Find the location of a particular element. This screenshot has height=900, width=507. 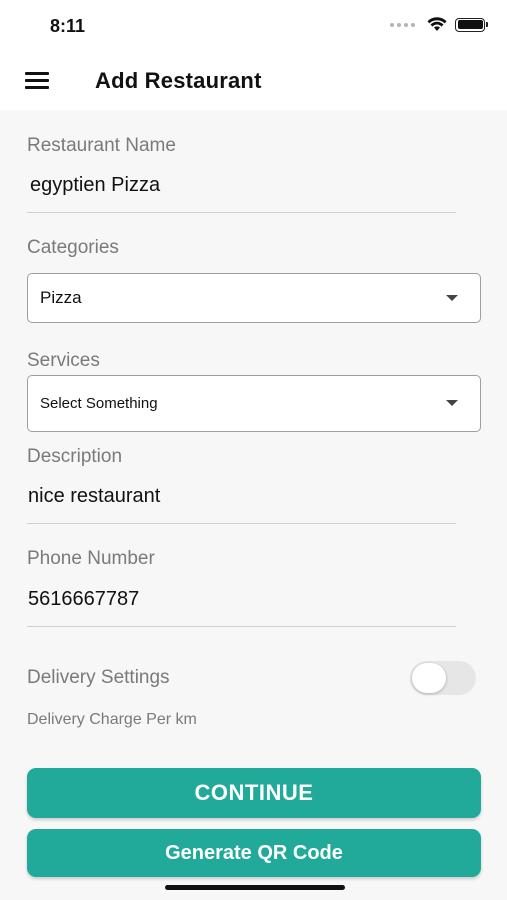

continue-button: CONTINUE is located at coordinates (254, 793).